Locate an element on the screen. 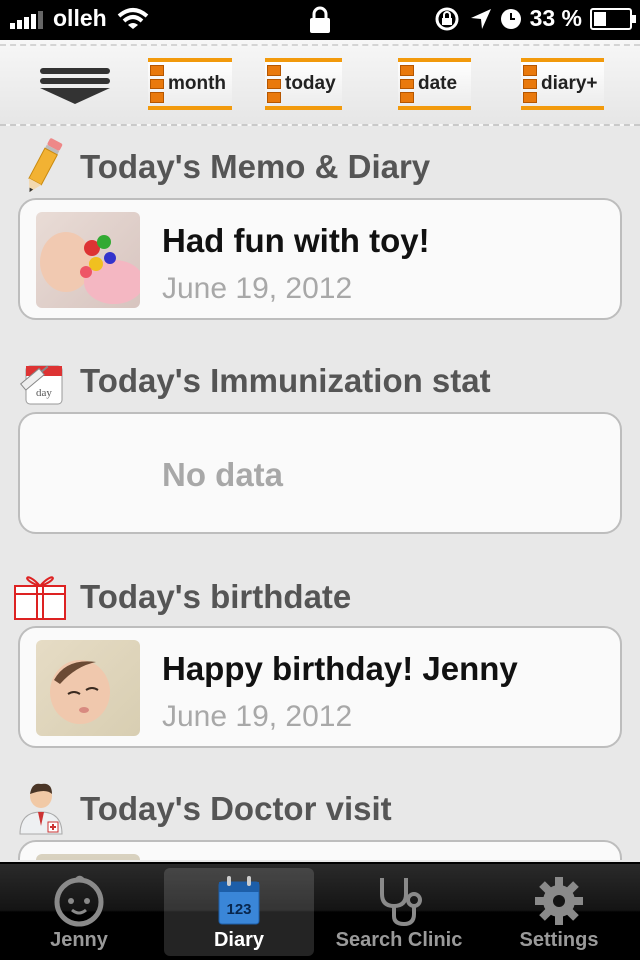 This screenshot has width=640, height=960. today-button: today is located at coordinates (303, 84).